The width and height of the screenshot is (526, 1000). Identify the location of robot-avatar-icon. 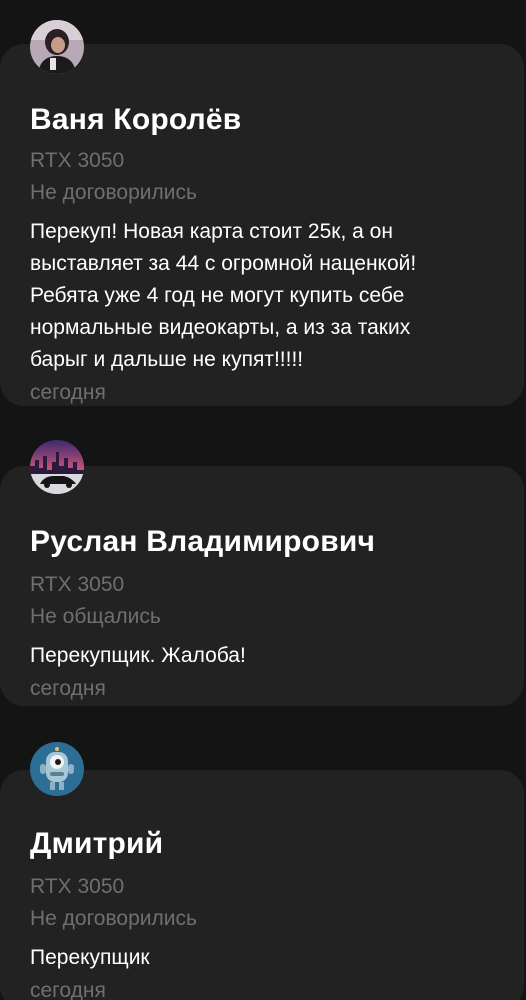
(57, 769).